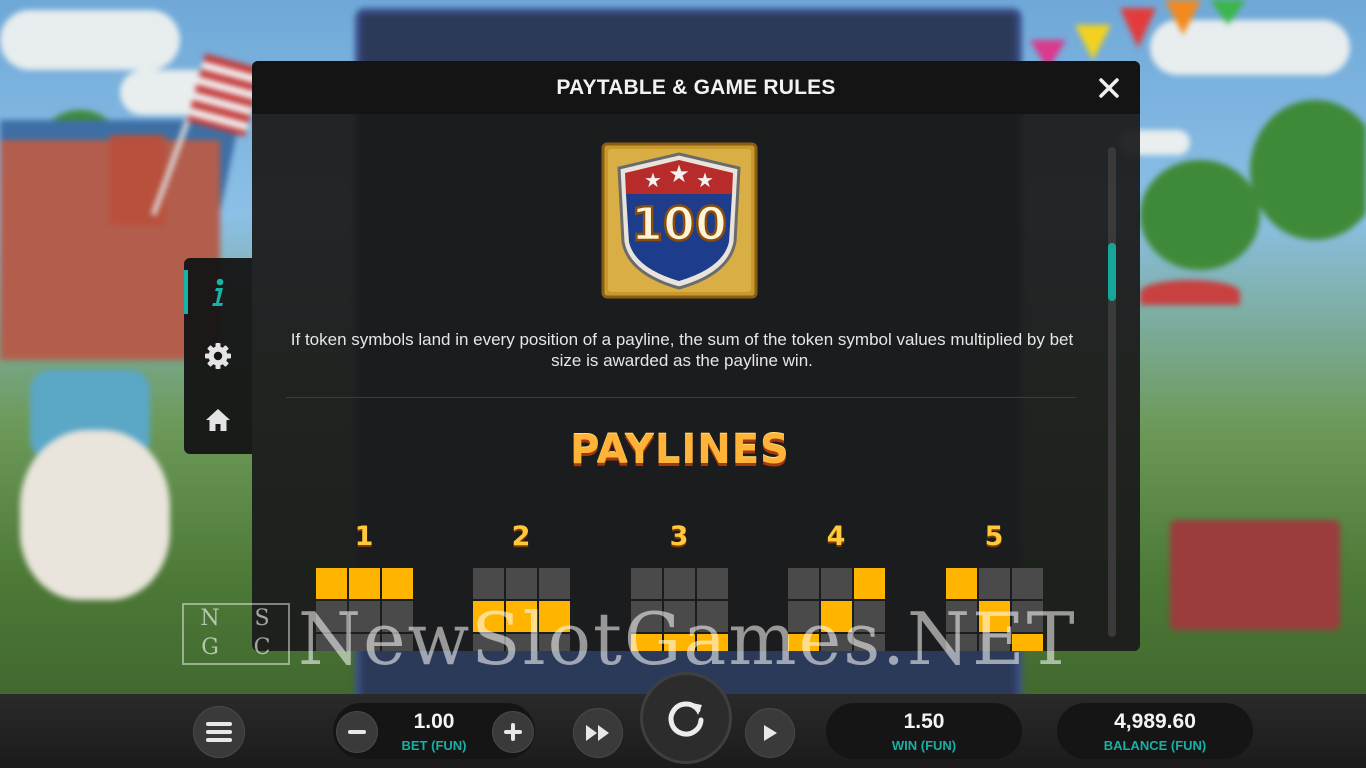  What do you see at coordinates (210, 647) in the screenshot?
I see `watermark-logo-letter: G` at bounding box center [210, 647].